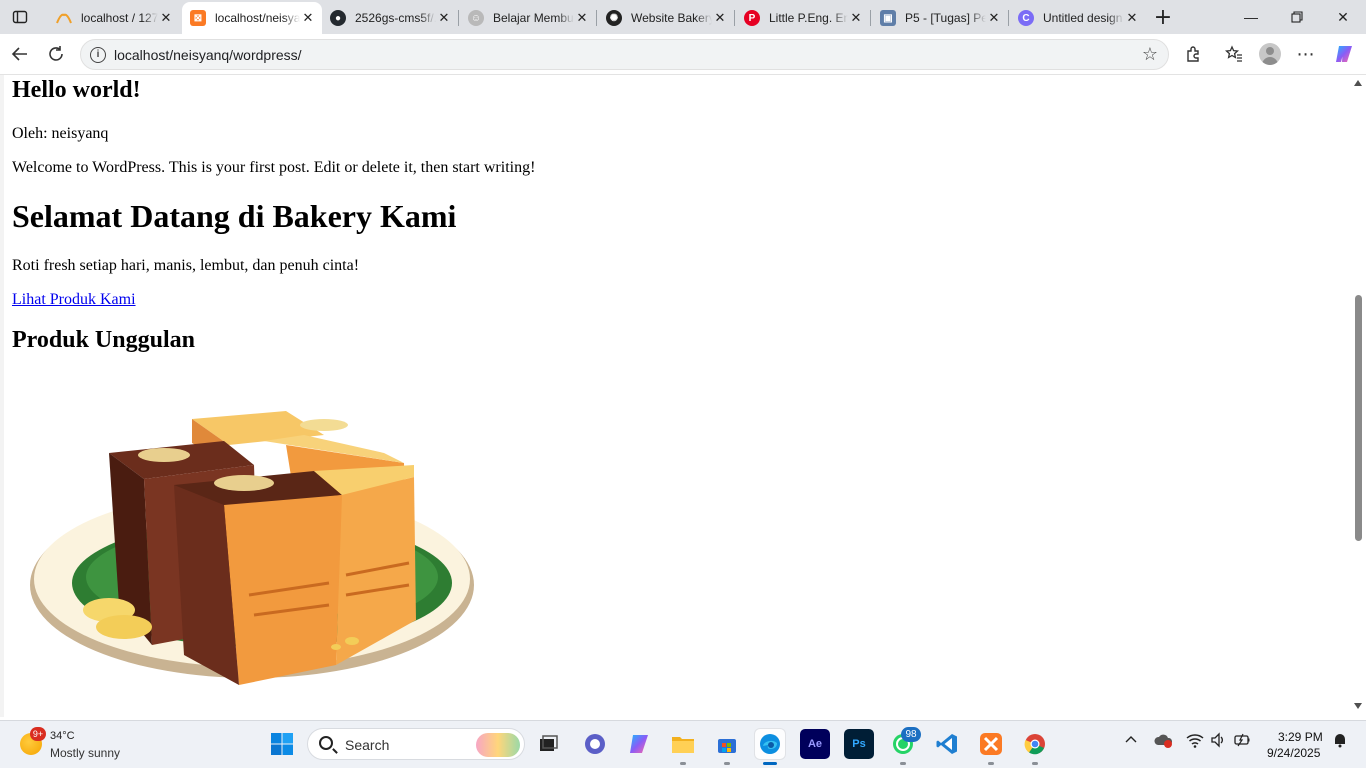 The image size is (1366, 768). I want to click on search-highlight-image, so click(498, 745).